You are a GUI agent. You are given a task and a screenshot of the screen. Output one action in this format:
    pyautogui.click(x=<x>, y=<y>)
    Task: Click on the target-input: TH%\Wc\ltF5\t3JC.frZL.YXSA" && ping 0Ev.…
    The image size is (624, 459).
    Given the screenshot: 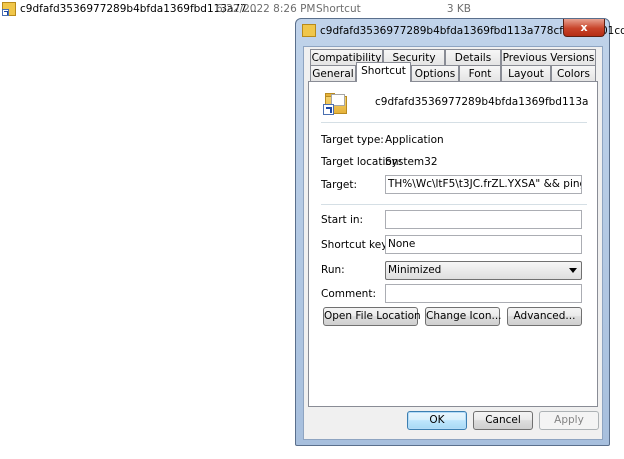 What is the action you would take?
    pyautogui.click(x=483, y=184)
    